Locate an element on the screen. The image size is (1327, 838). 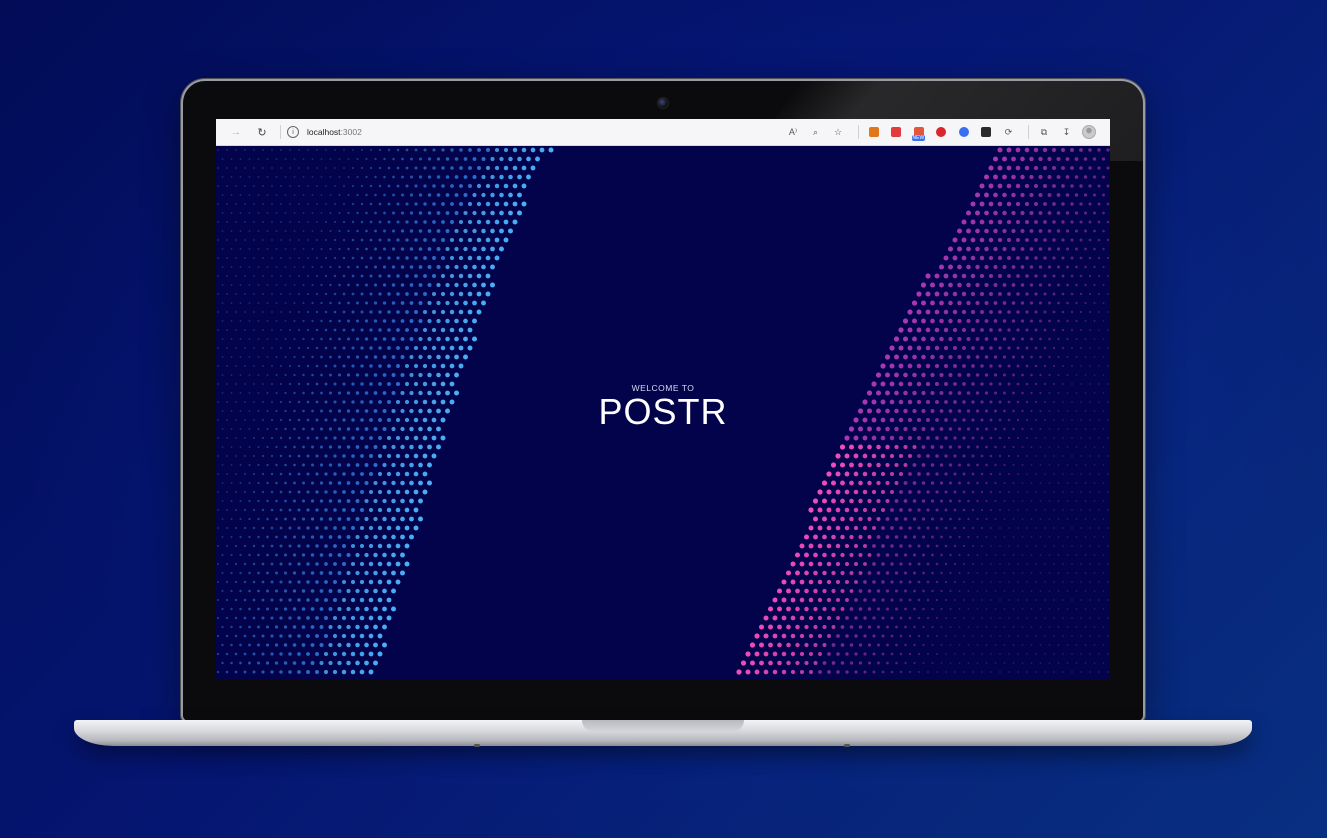
download-icon: ↧ is located at coordinates (1067, 132).